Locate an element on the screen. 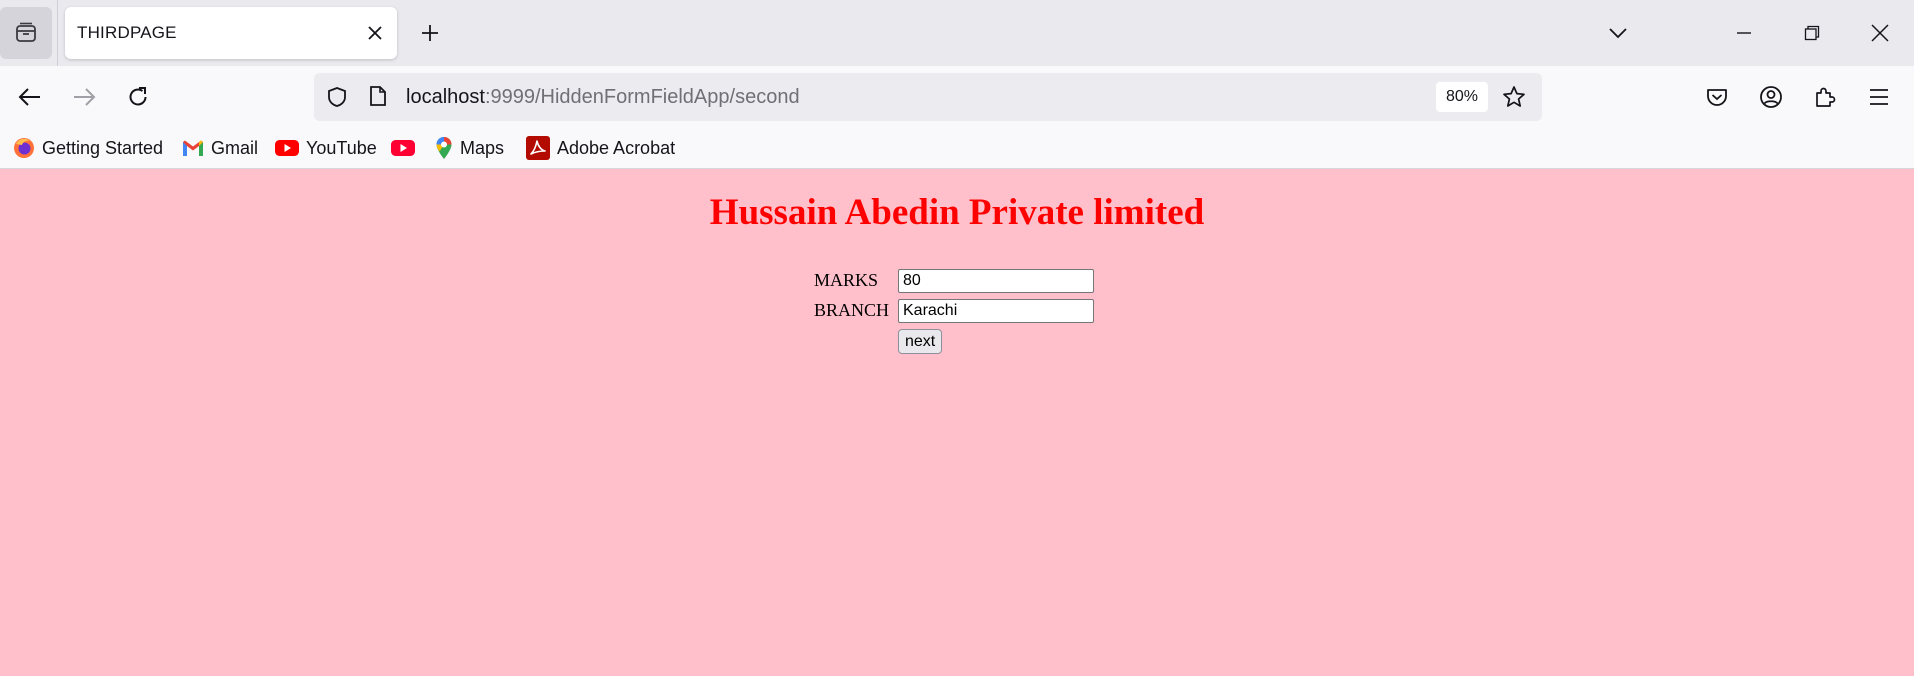  bookmark-getting-started: Getting Started is located at coordinates (88, 148).